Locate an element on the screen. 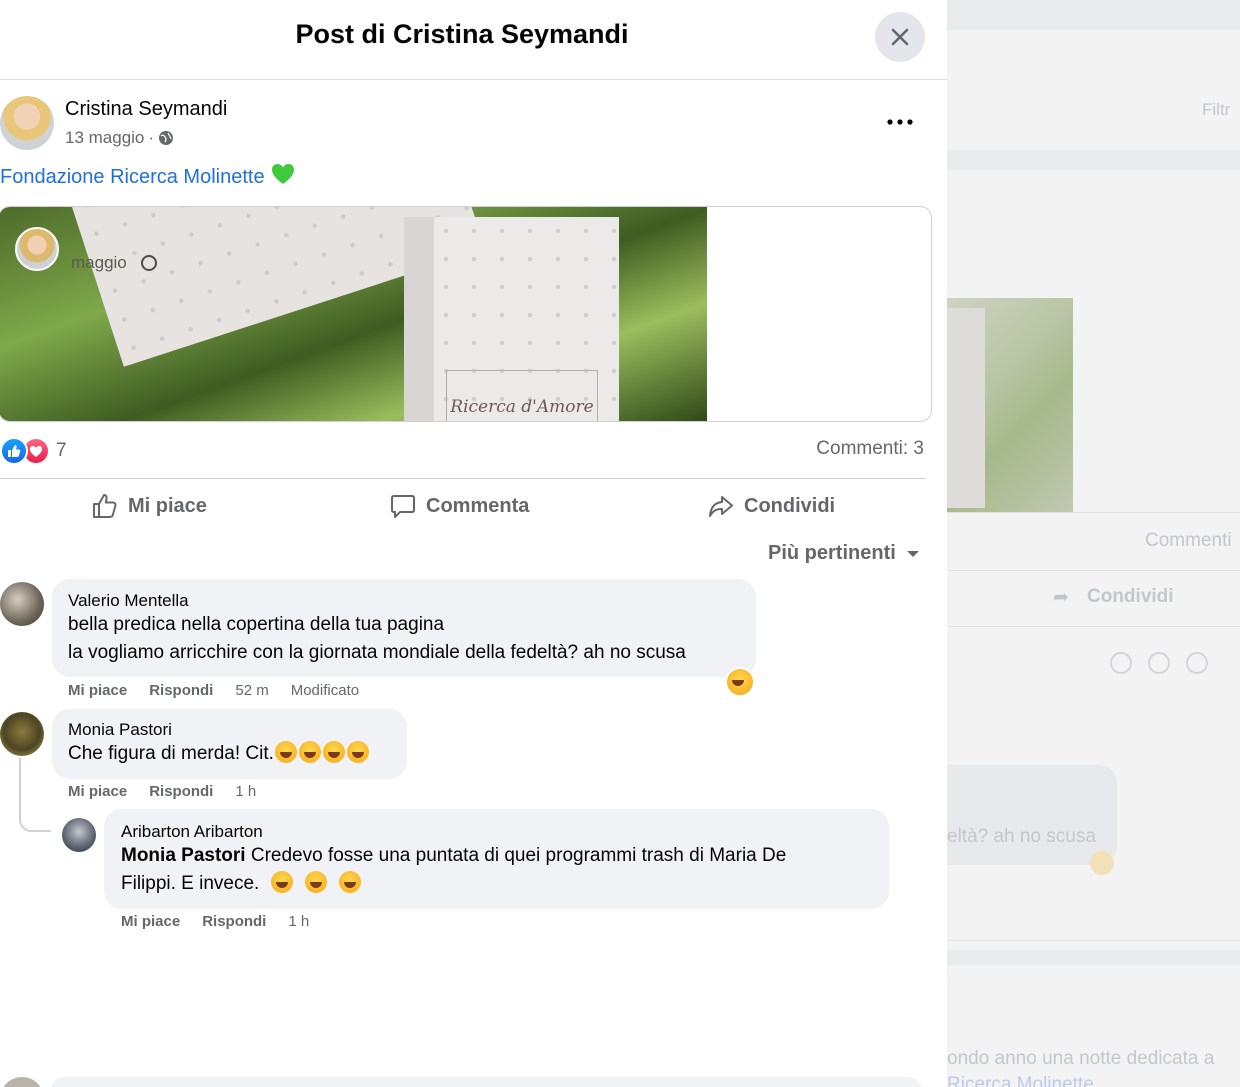 The width and height of the screenshot is (1240, 1087). more-options-button is located at coordinates (900, 122).